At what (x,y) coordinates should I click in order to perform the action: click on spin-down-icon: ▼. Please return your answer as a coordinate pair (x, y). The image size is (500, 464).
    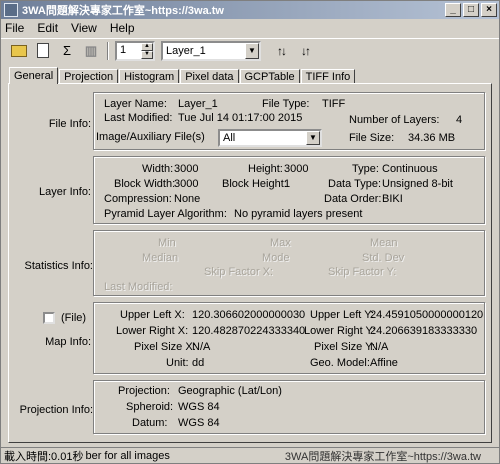
    Looking at the image, I should click on (147, 54).